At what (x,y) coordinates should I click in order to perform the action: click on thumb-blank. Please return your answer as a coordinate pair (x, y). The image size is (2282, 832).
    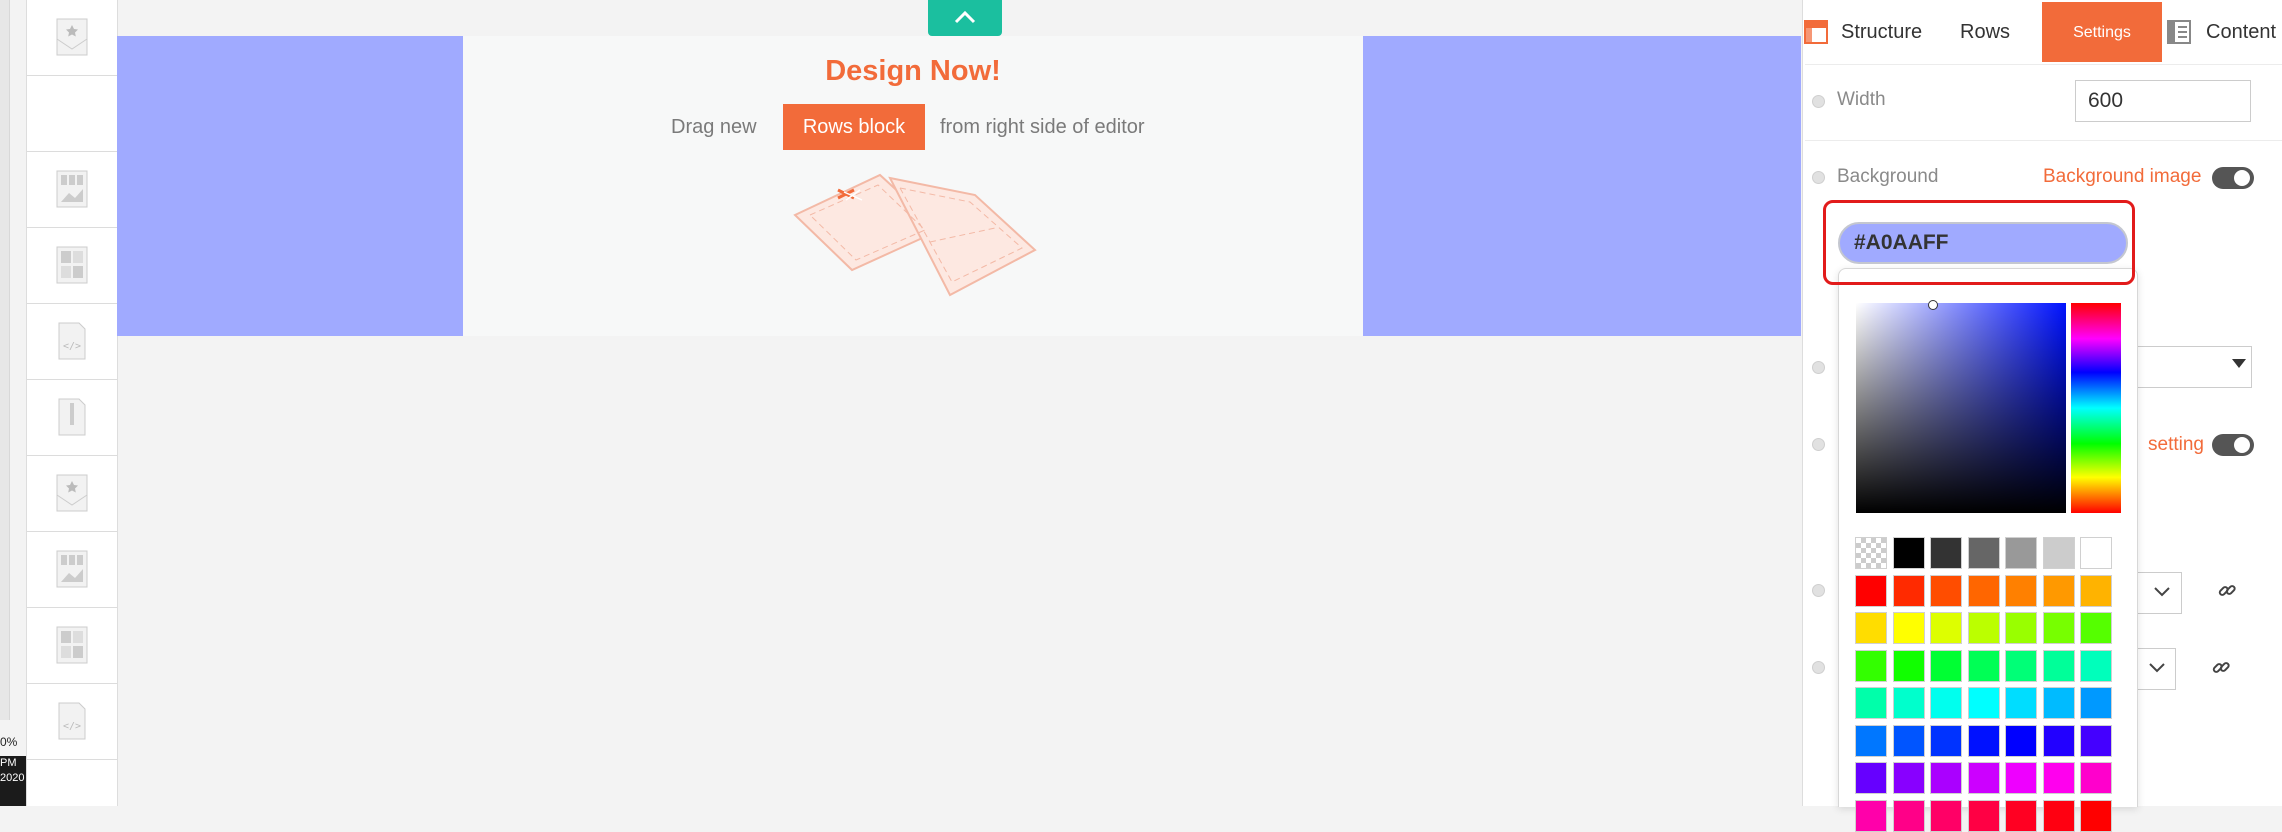
    Looking at the image, I should click on (72, 114).